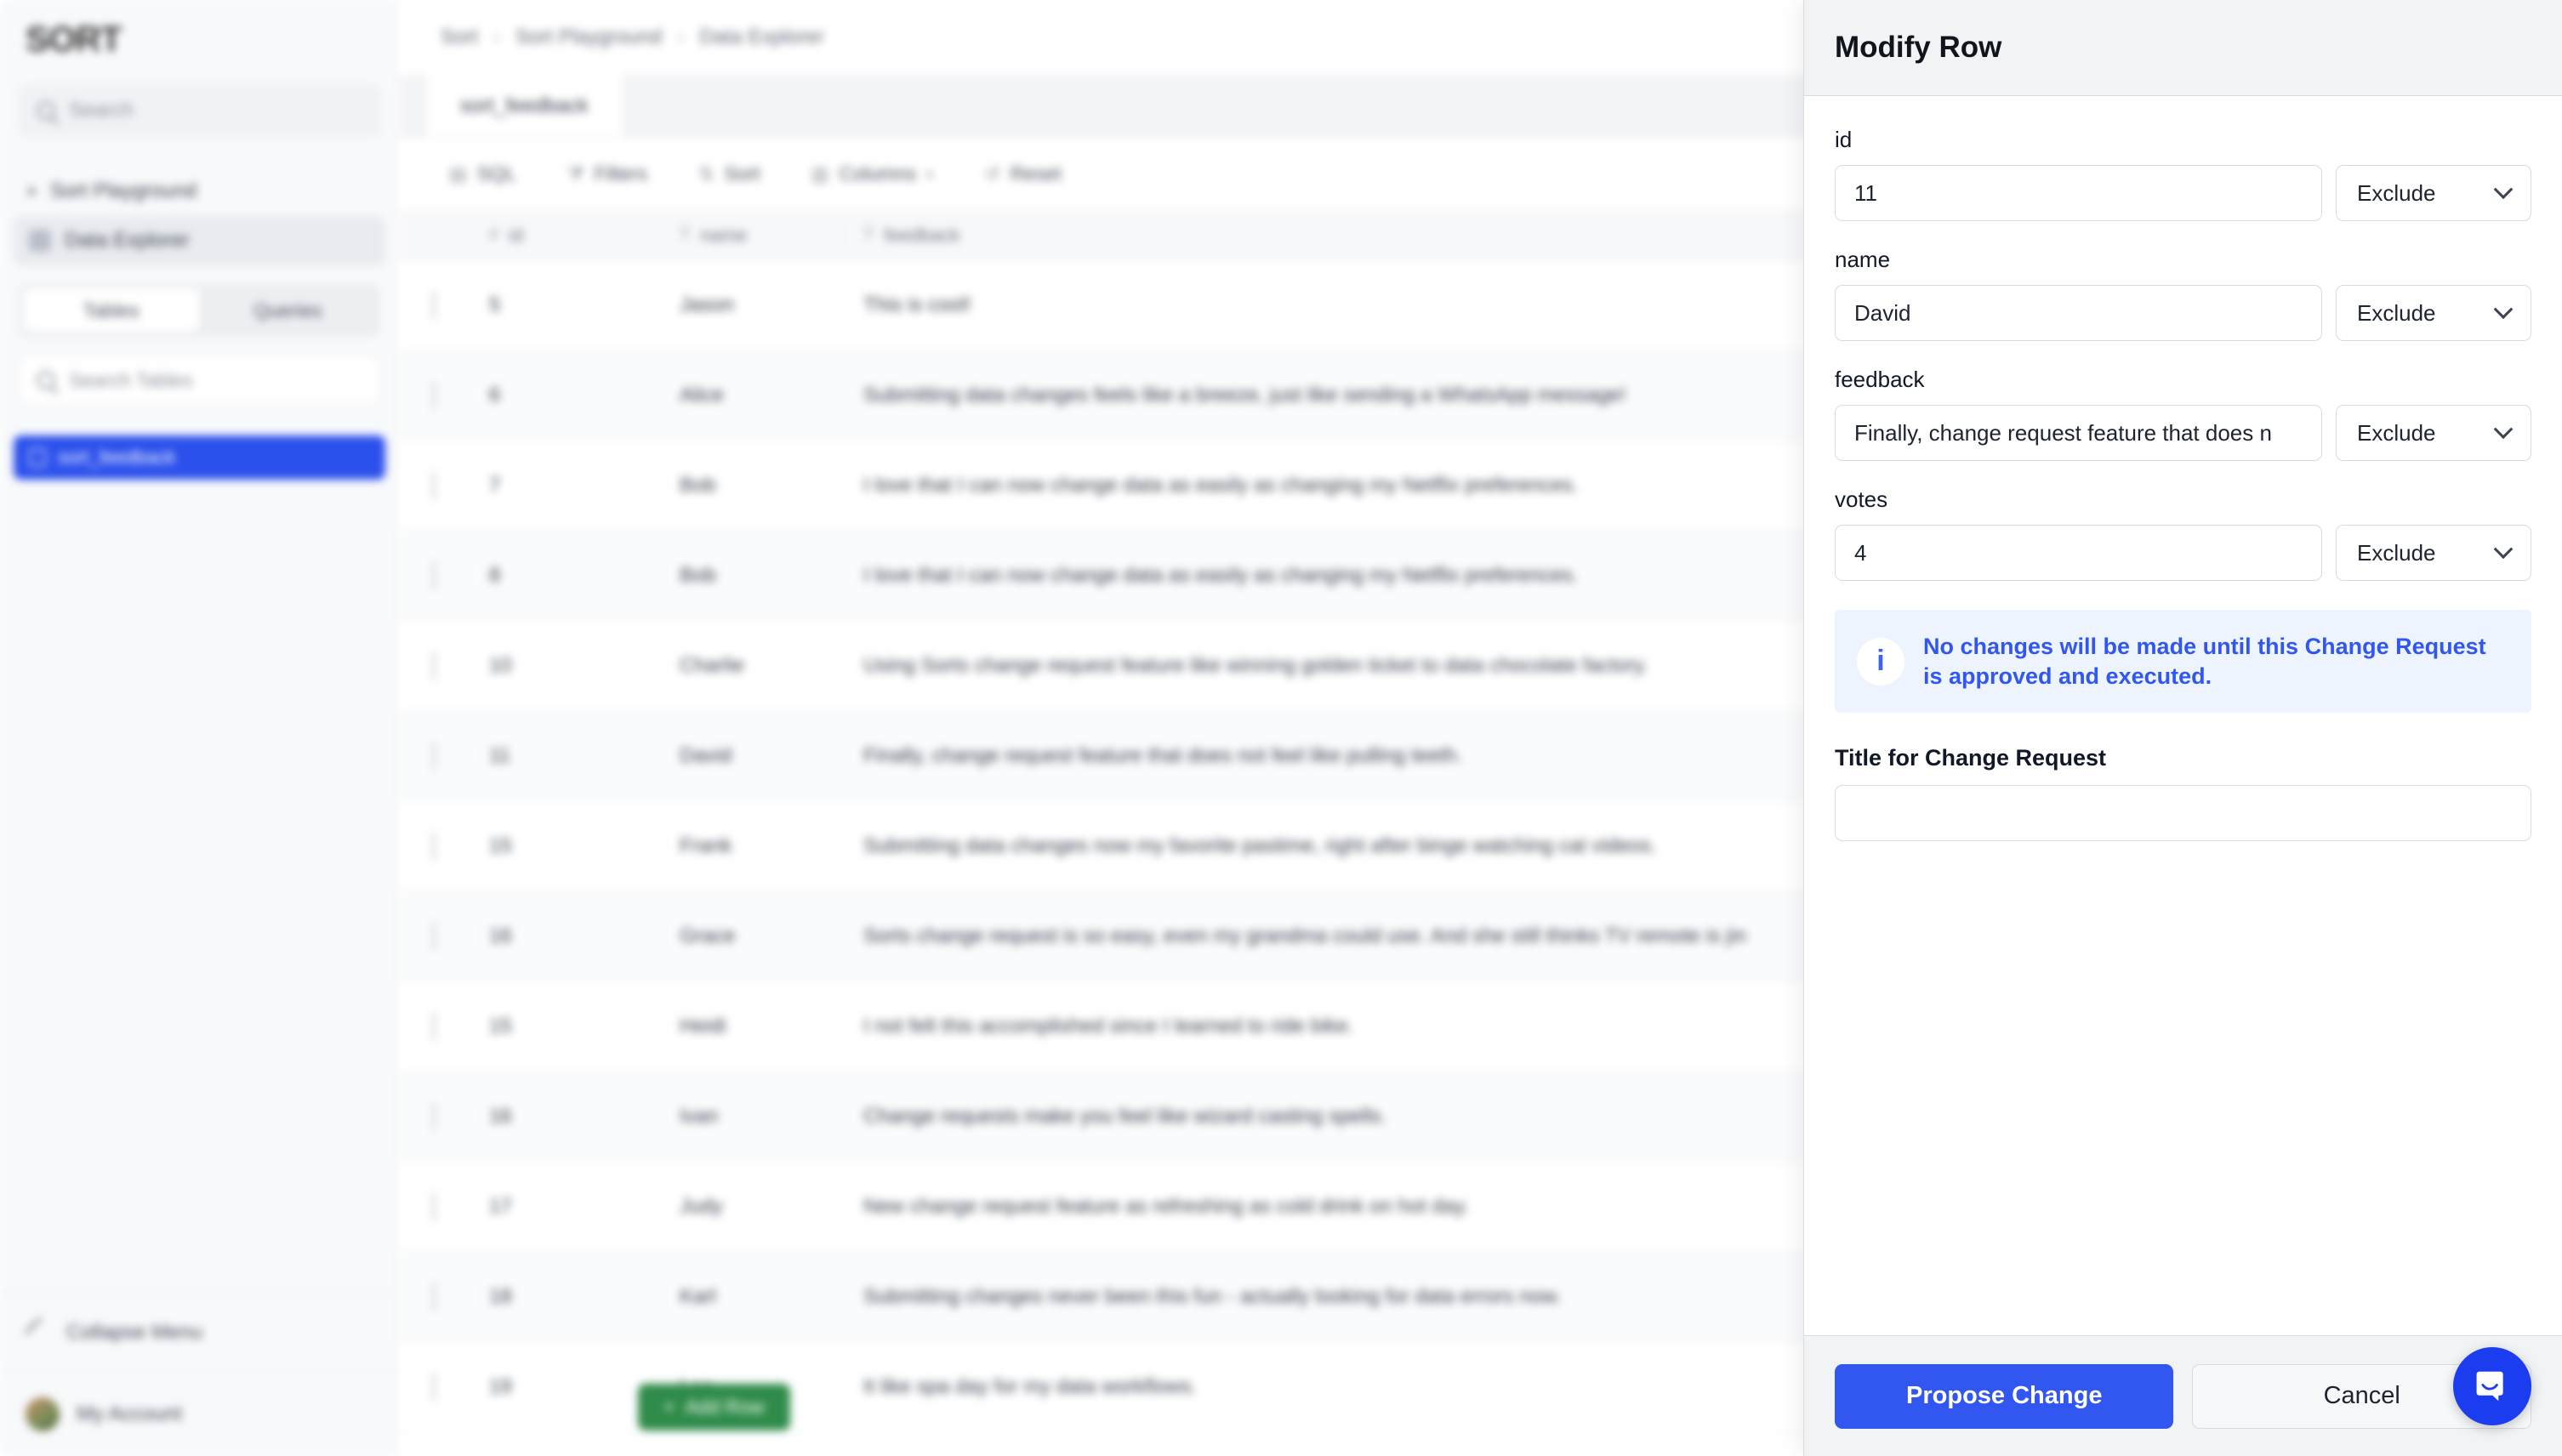  I want to click on cell-name: Ivan, so click(753, 1116).